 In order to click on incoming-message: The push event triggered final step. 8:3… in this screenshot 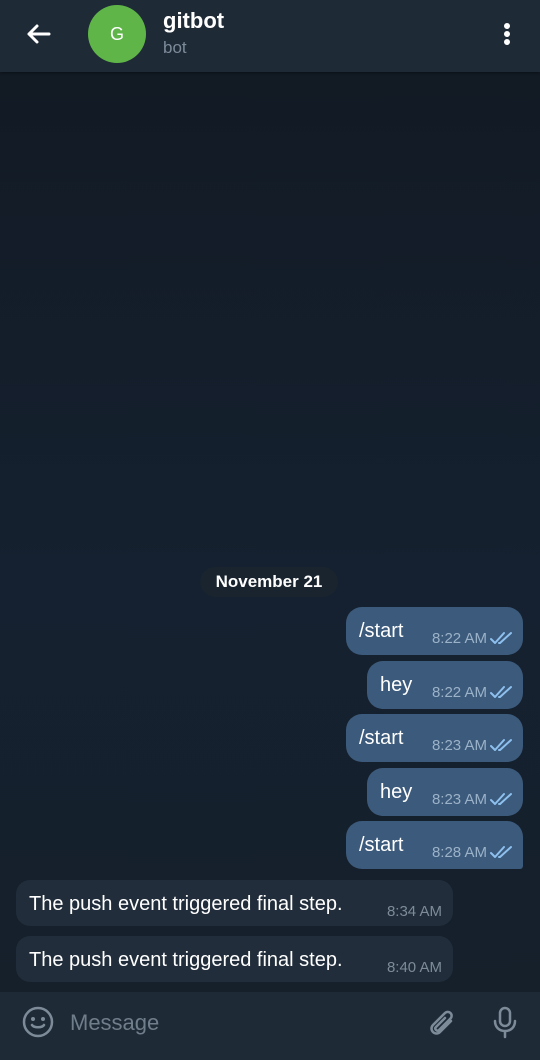, I will do `click(234, 903)`.